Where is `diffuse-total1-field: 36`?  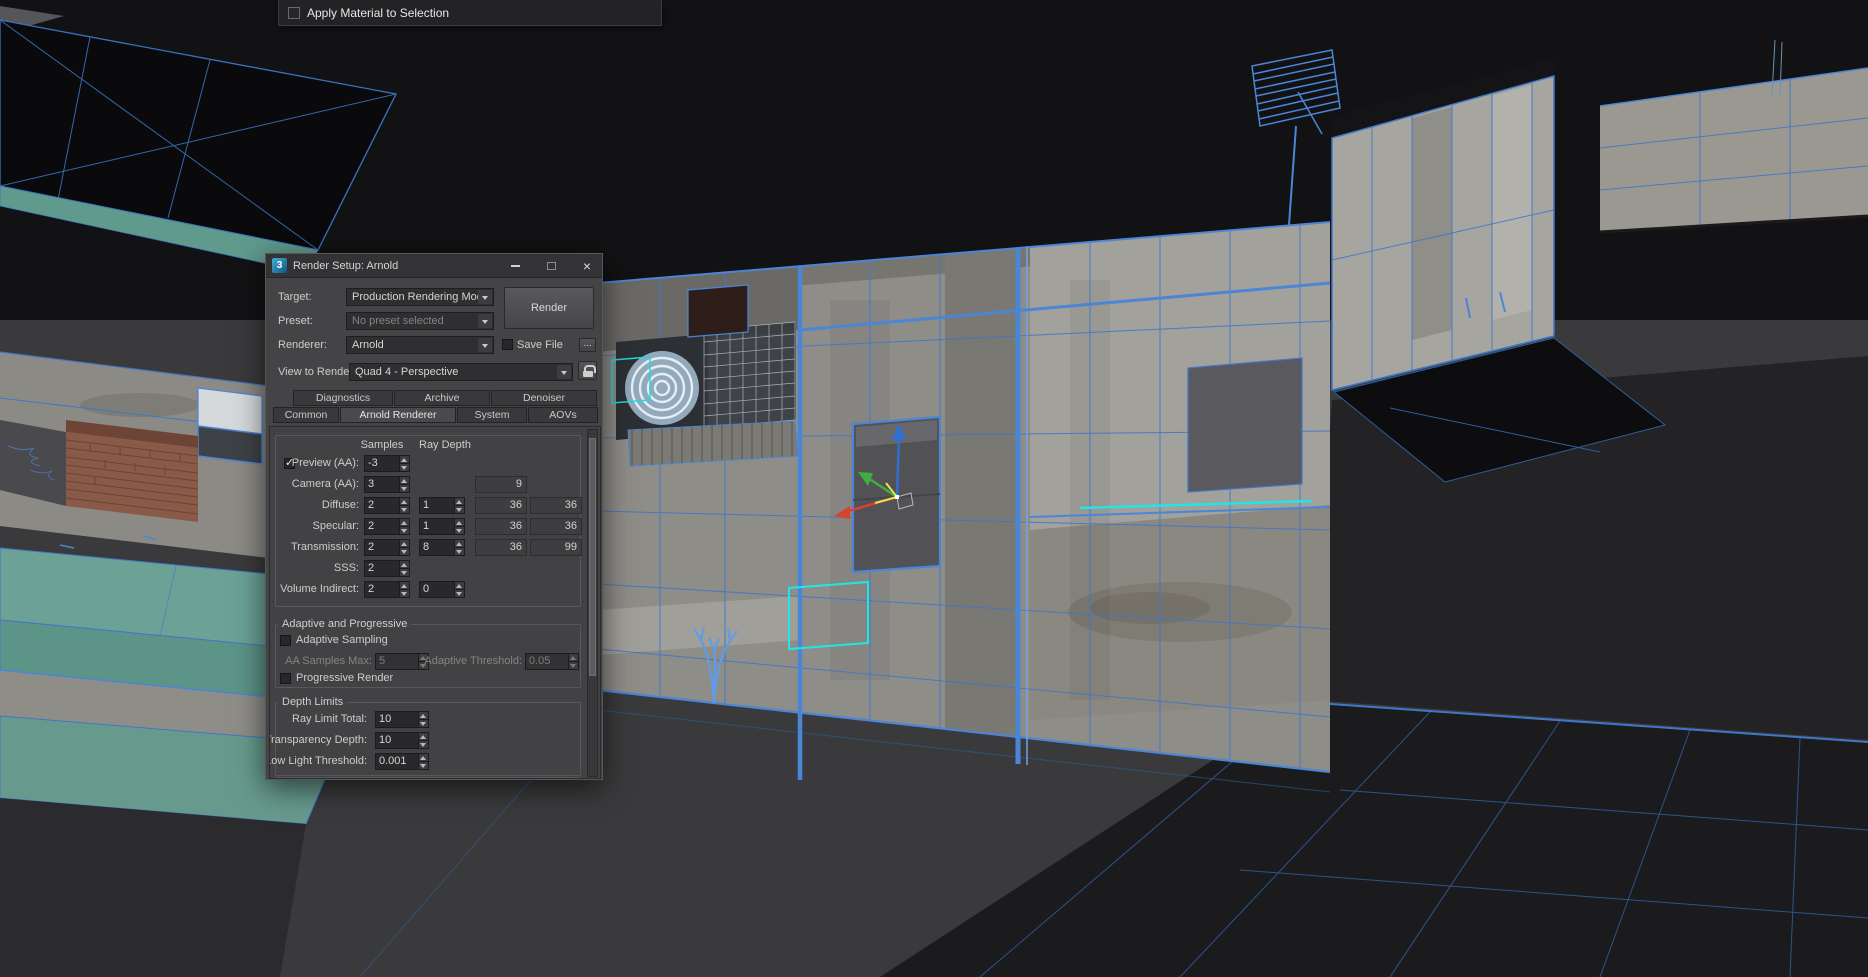
diffuse-total1-field: 36 is located at coordinates (501, 505).